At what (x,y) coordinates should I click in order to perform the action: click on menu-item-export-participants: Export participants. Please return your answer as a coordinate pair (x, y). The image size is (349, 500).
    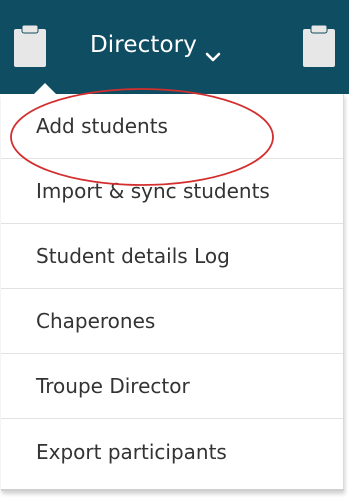
    Looking at the image, I should click on (172, 451).